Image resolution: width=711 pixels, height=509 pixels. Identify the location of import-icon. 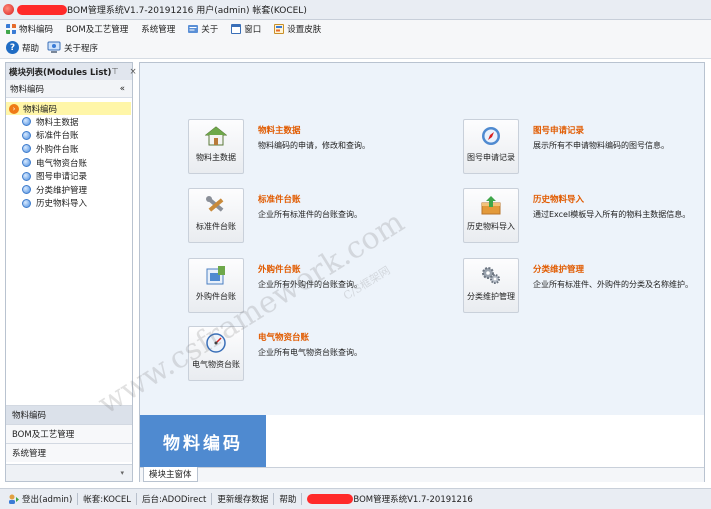
(491, 205).